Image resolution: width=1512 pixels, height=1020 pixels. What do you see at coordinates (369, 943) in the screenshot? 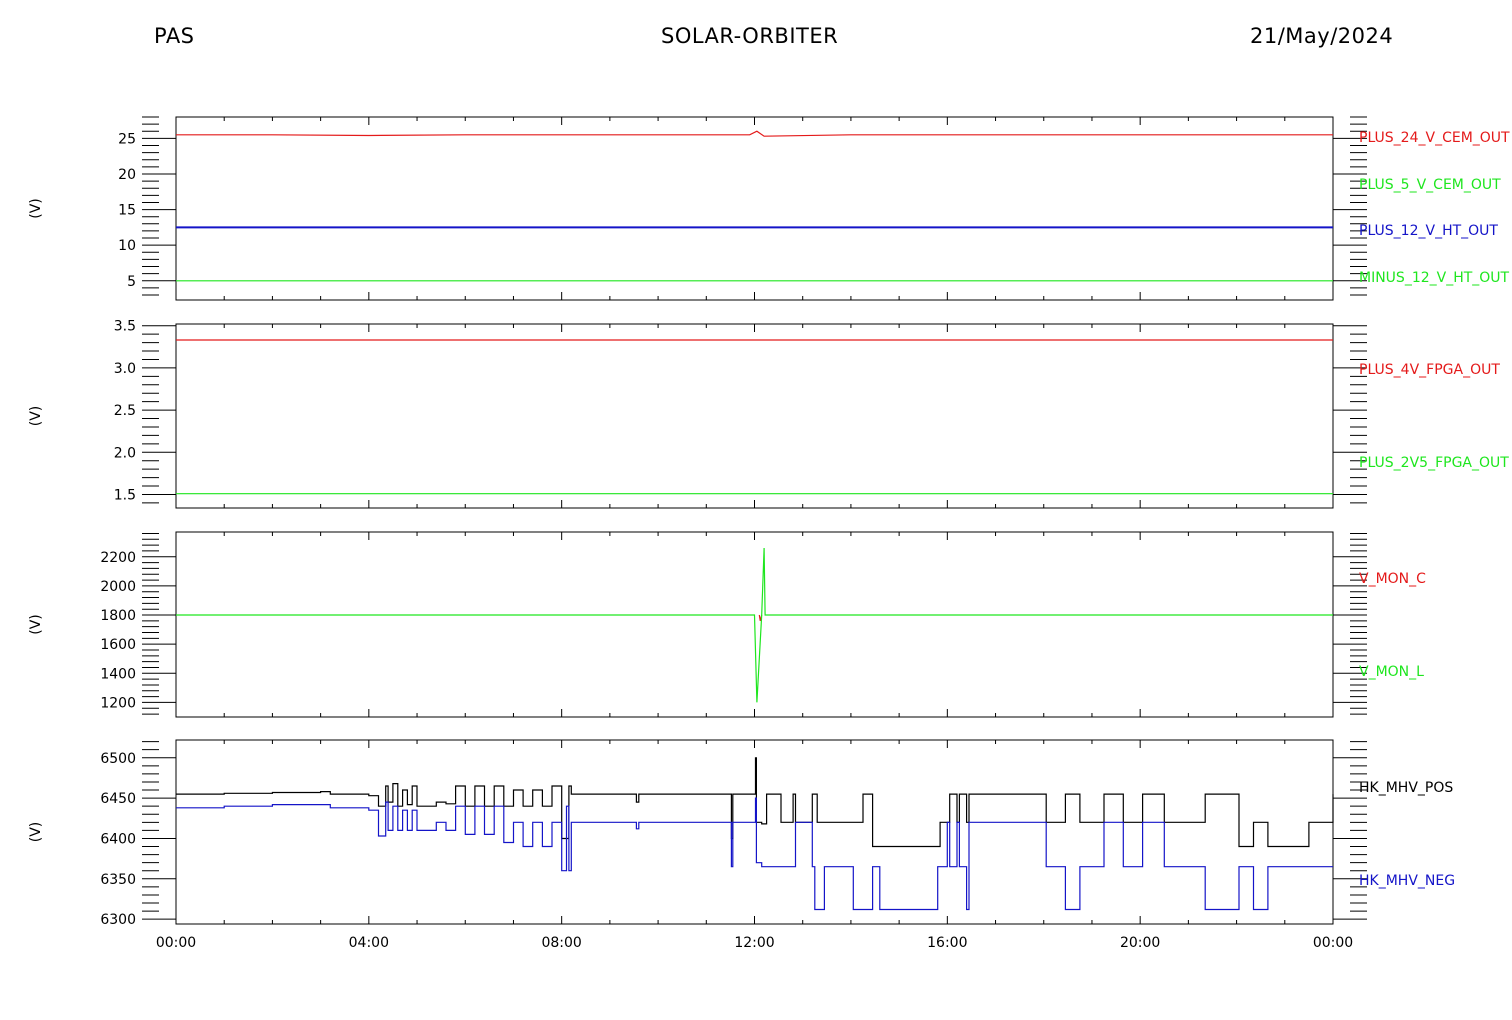
I see `x-tick-label: 04:00` at bounding box center [369, 943].